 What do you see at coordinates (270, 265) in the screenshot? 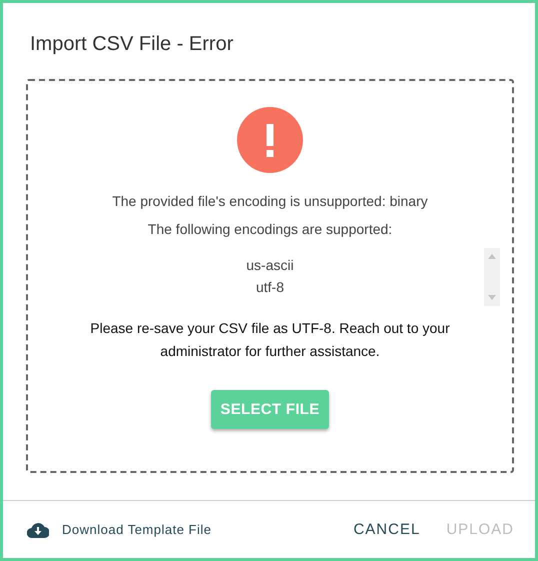
I see `encoding-item: us-ascii` at bounding box center [270, 265].